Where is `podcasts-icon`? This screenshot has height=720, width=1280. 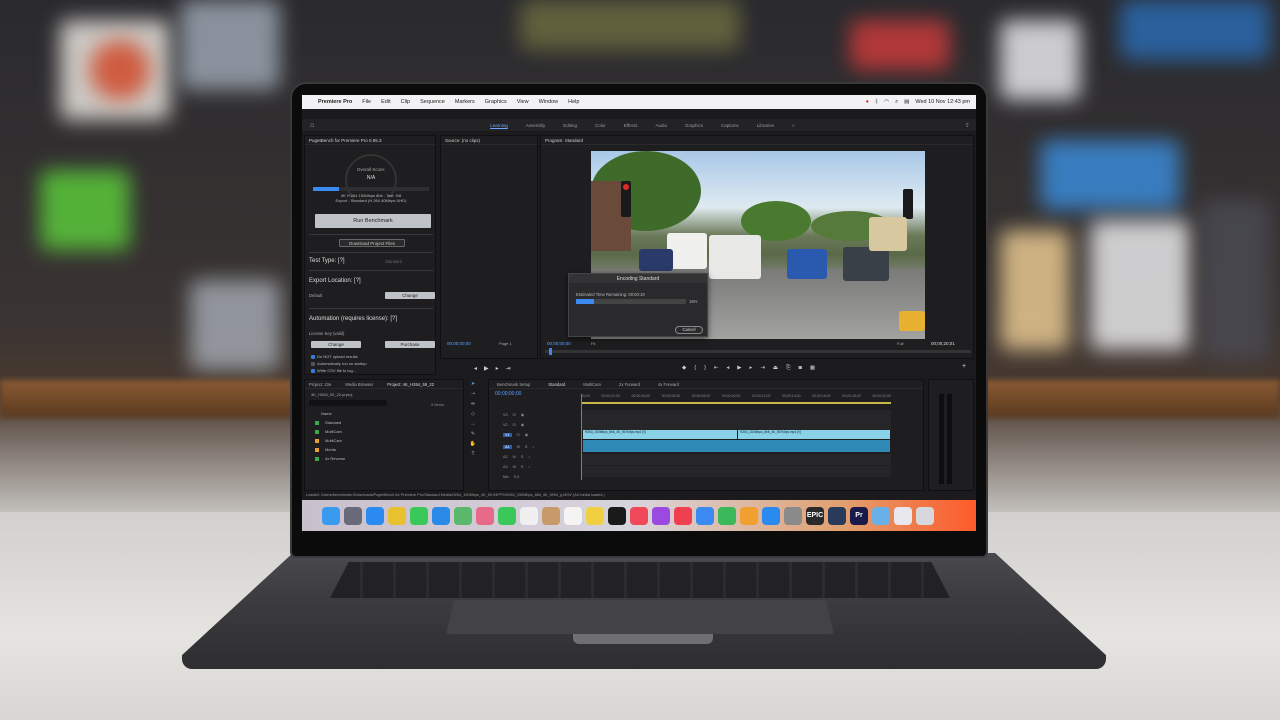 podcasts-icon is located at coordinates (661, 515).